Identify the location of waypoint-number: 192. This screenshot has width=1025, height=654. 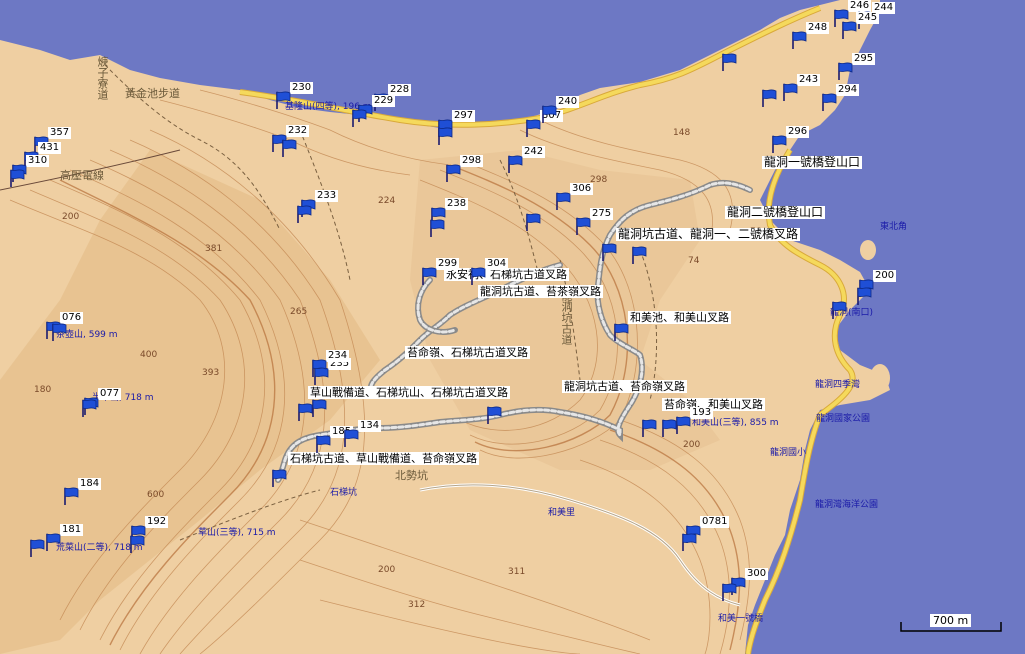
(157, 522).